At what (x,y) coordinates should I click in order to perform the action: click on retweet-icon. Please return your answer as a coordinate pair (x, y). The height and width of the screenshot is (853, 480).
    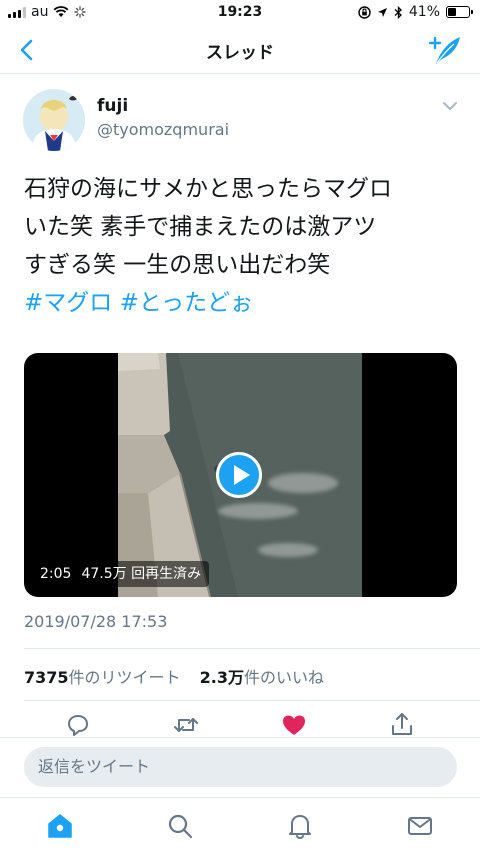
    Looking at the image, I should click on (186, 725).